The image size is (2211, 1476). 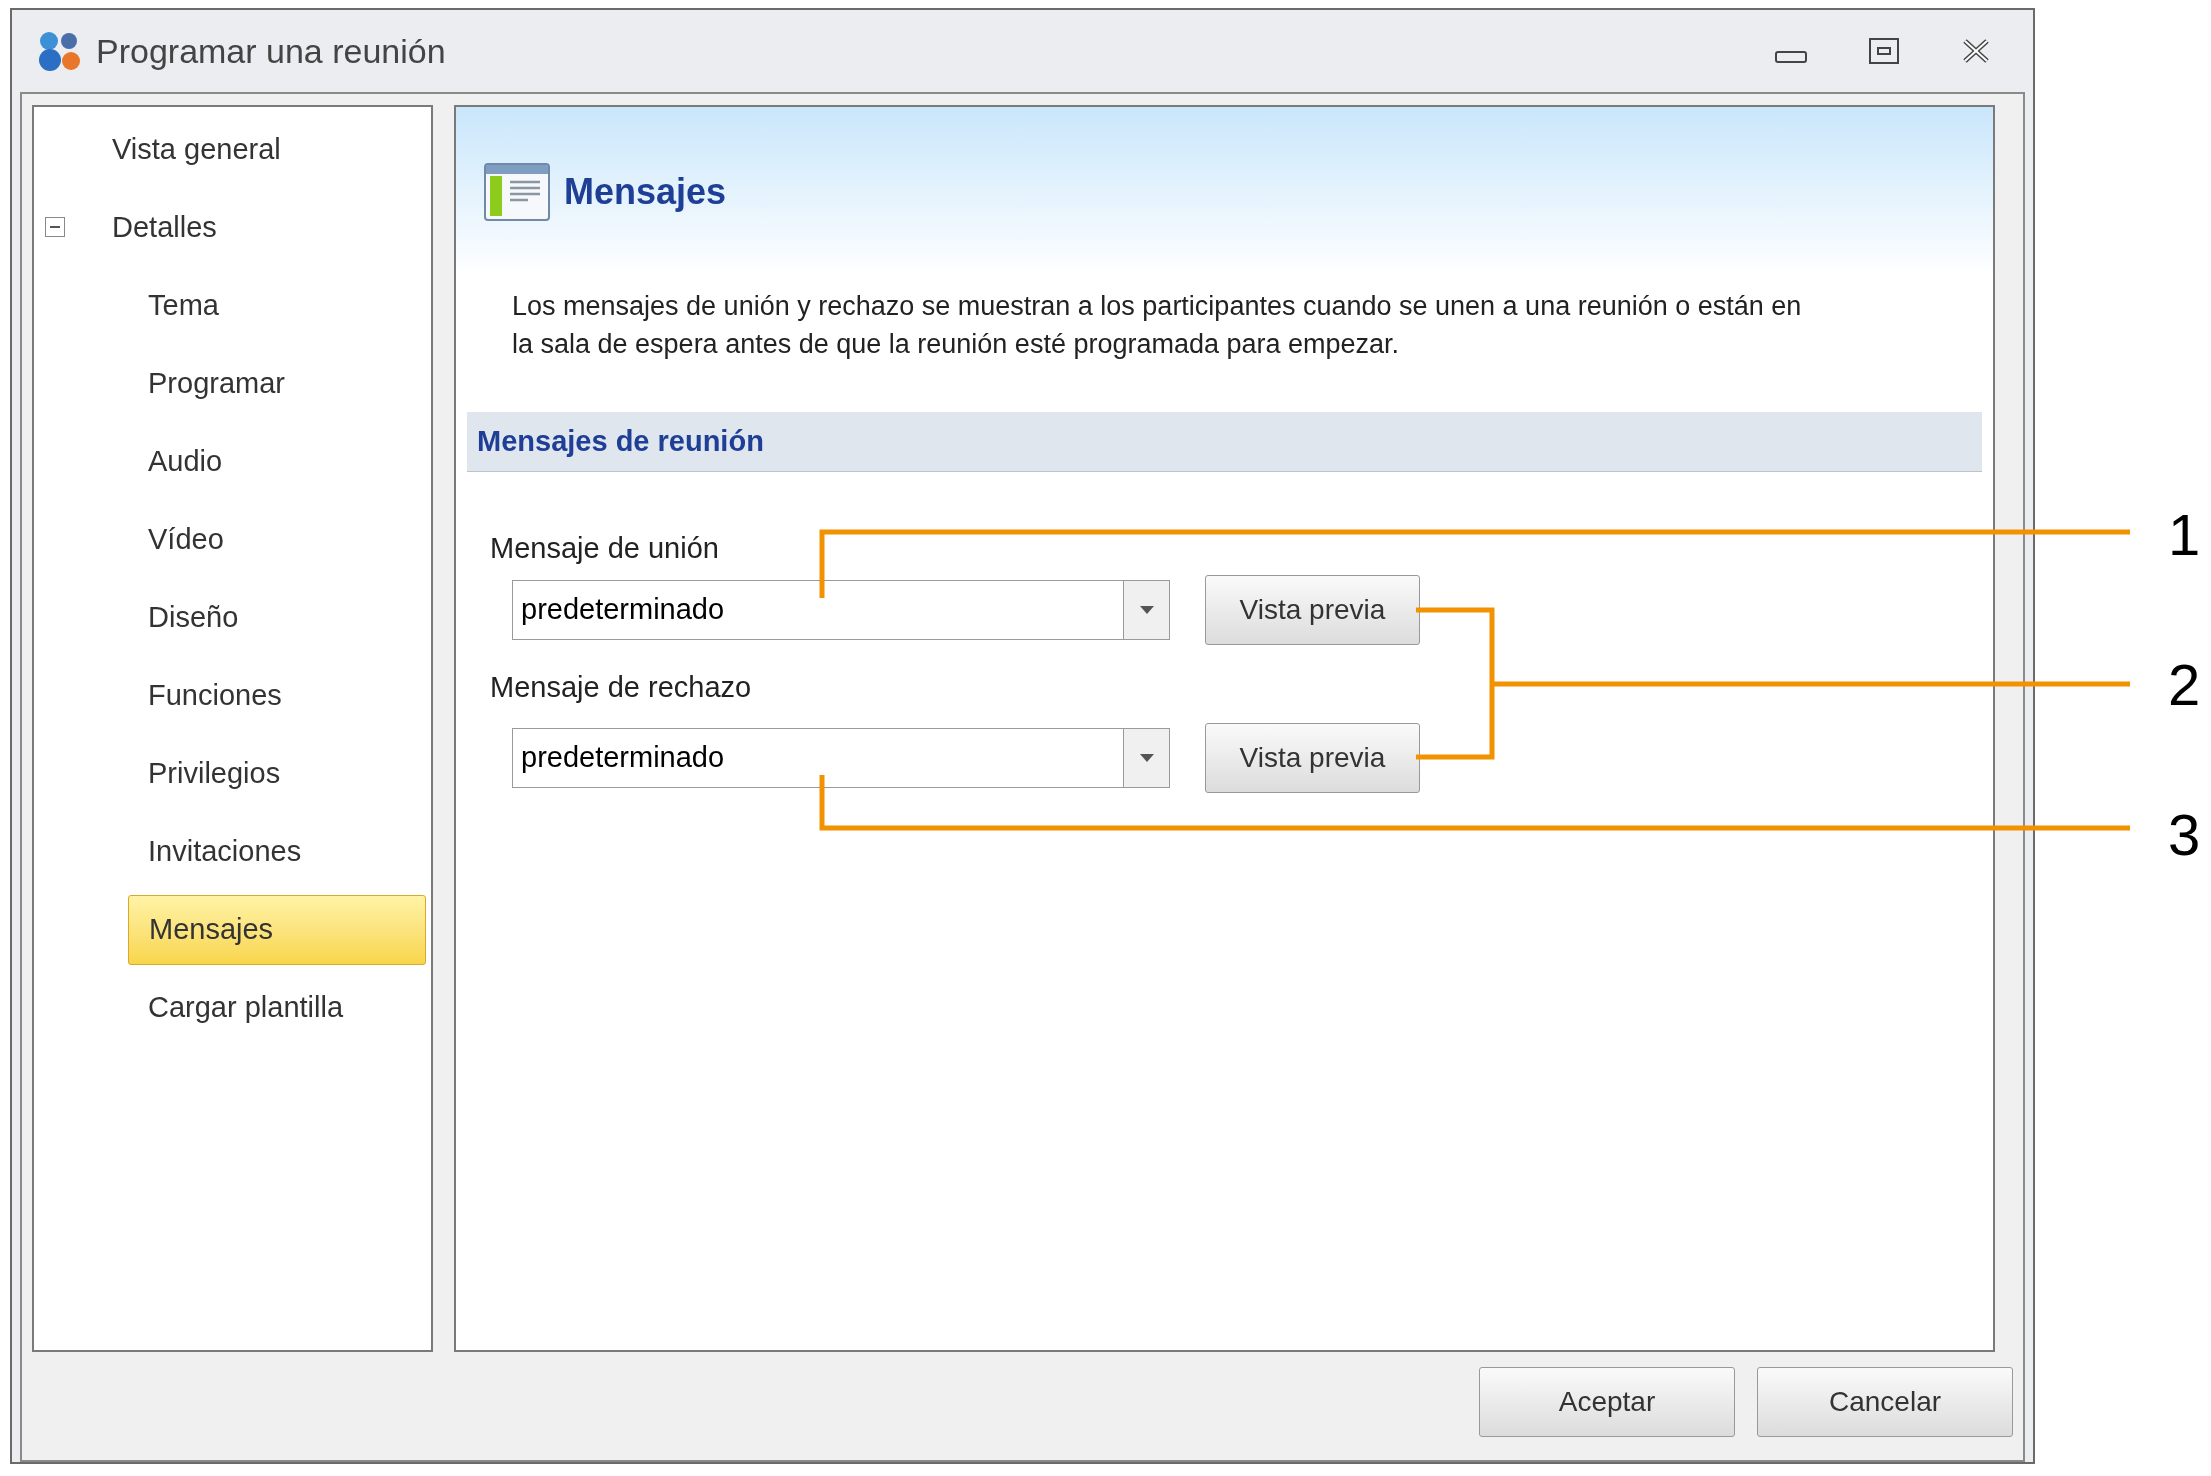 What do you see at coordinates (176, 540) in the screenshot?
I see `sidebar-item: Vídeo` at bounding box center [176, 540].